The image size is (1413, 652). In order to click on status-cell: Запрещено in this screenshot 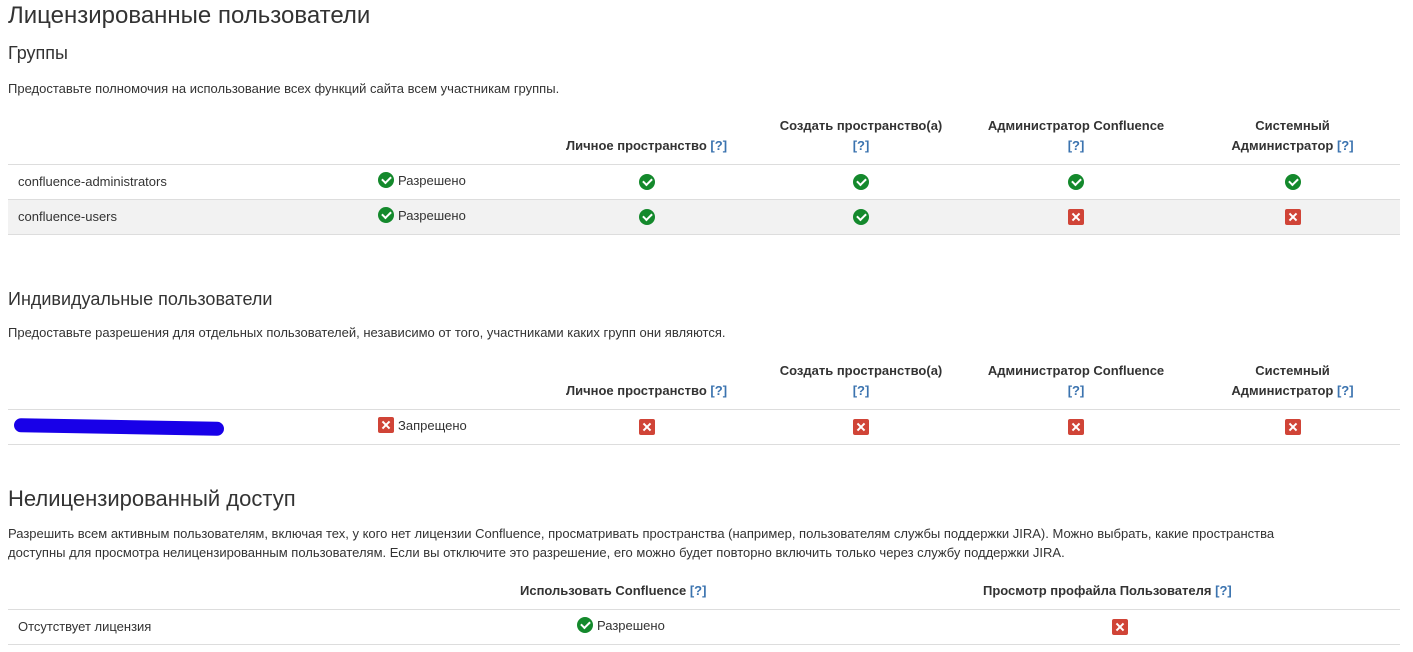, I will do `click(458, 427)`.